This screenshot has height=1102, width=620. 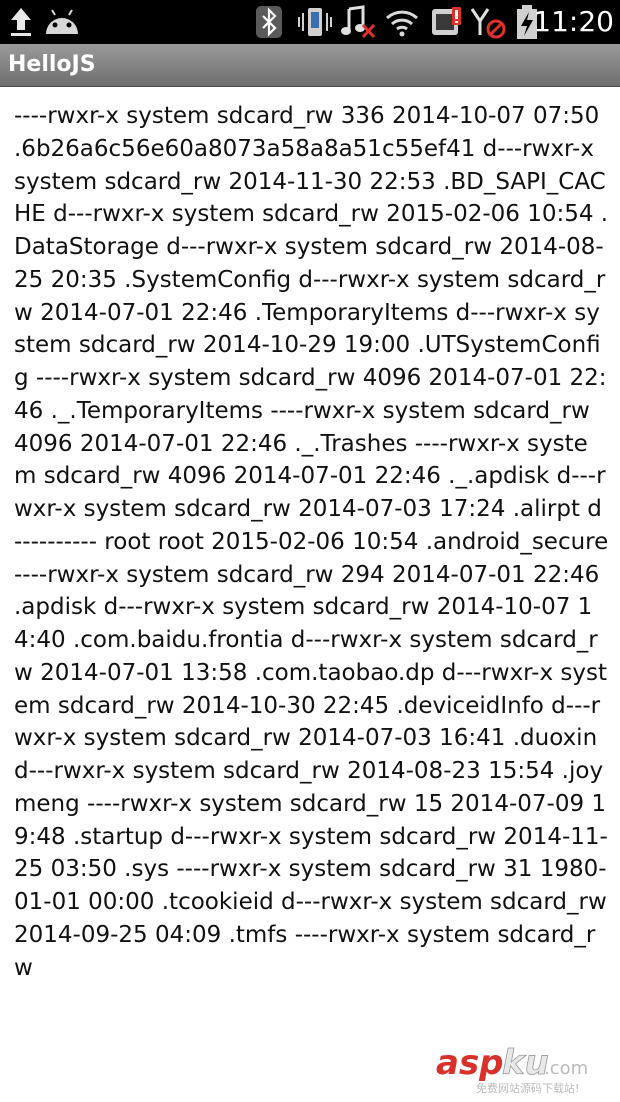 What do you see at coordinates (573, 21) in the screenshot?
I see `status-time: 11:20` at bounding box center [573, 21].